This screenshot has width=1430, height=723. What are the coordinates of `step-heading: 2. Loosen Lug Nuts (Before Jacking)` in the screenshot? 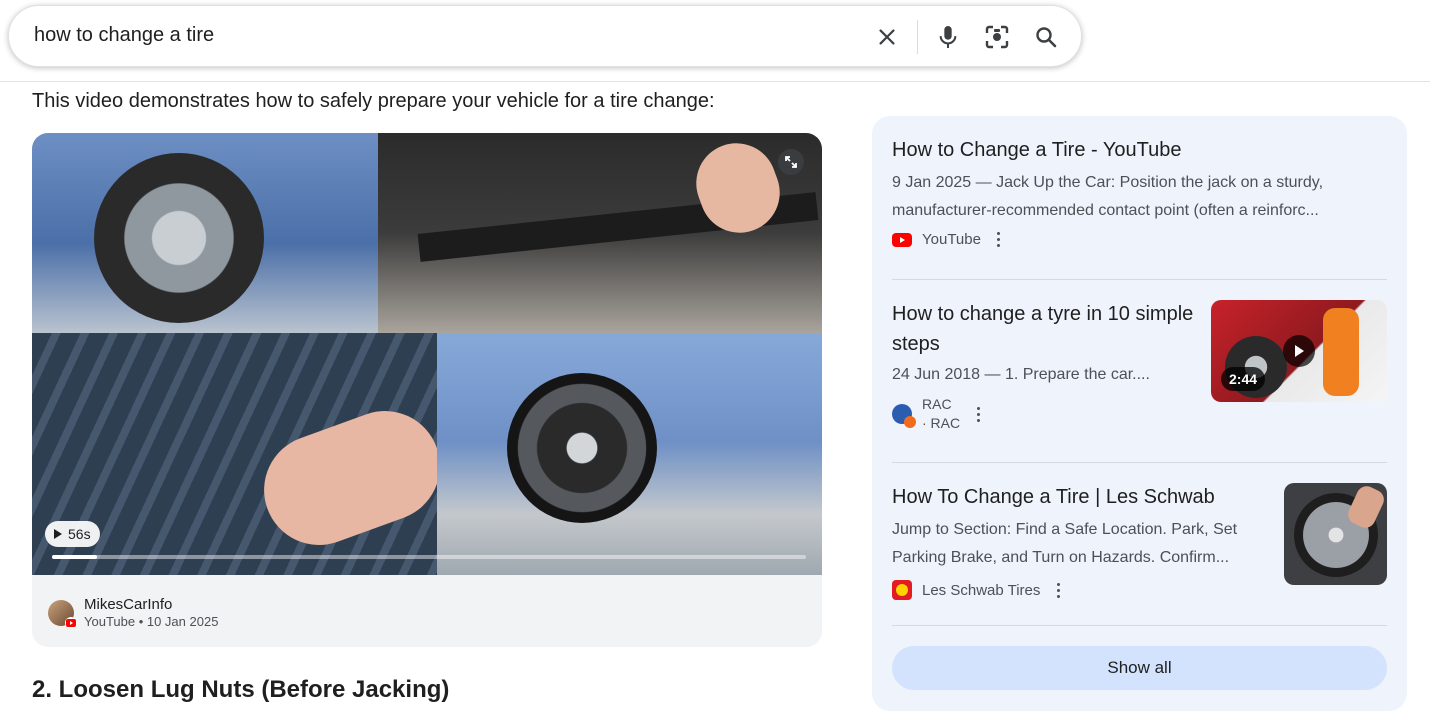 It's located at (241, 689).